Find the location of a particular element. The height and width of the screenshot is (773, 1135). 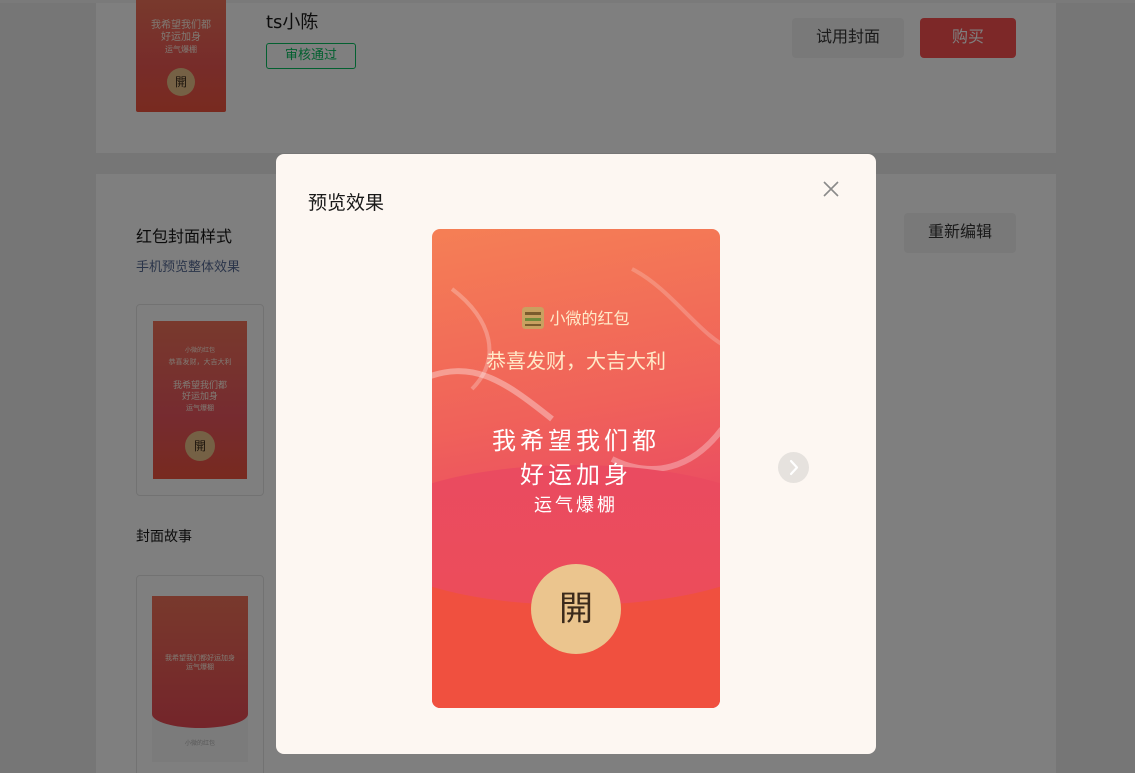

message-line-3: 运气爆棚 is located at coordinates (576, 505).